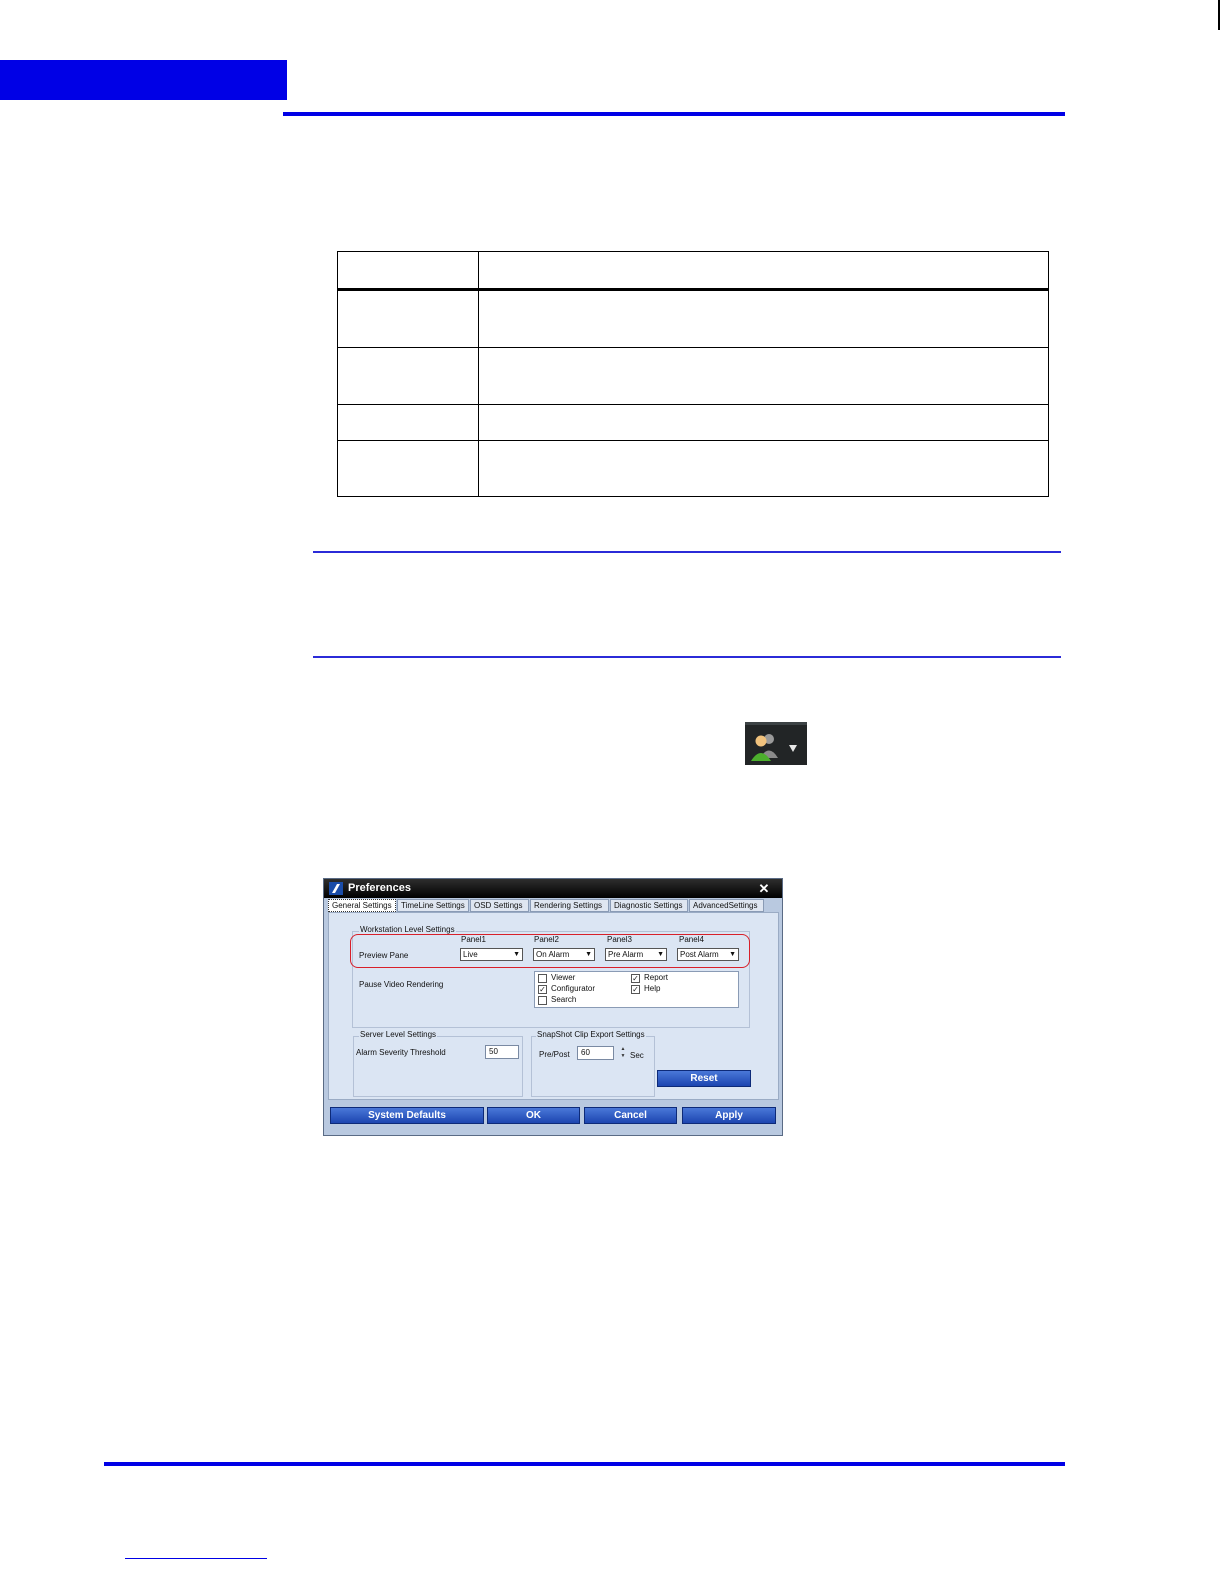  Describe the element at coordinates (542, 978) in the screenshot. I see `viewer-checkbox` at that location.